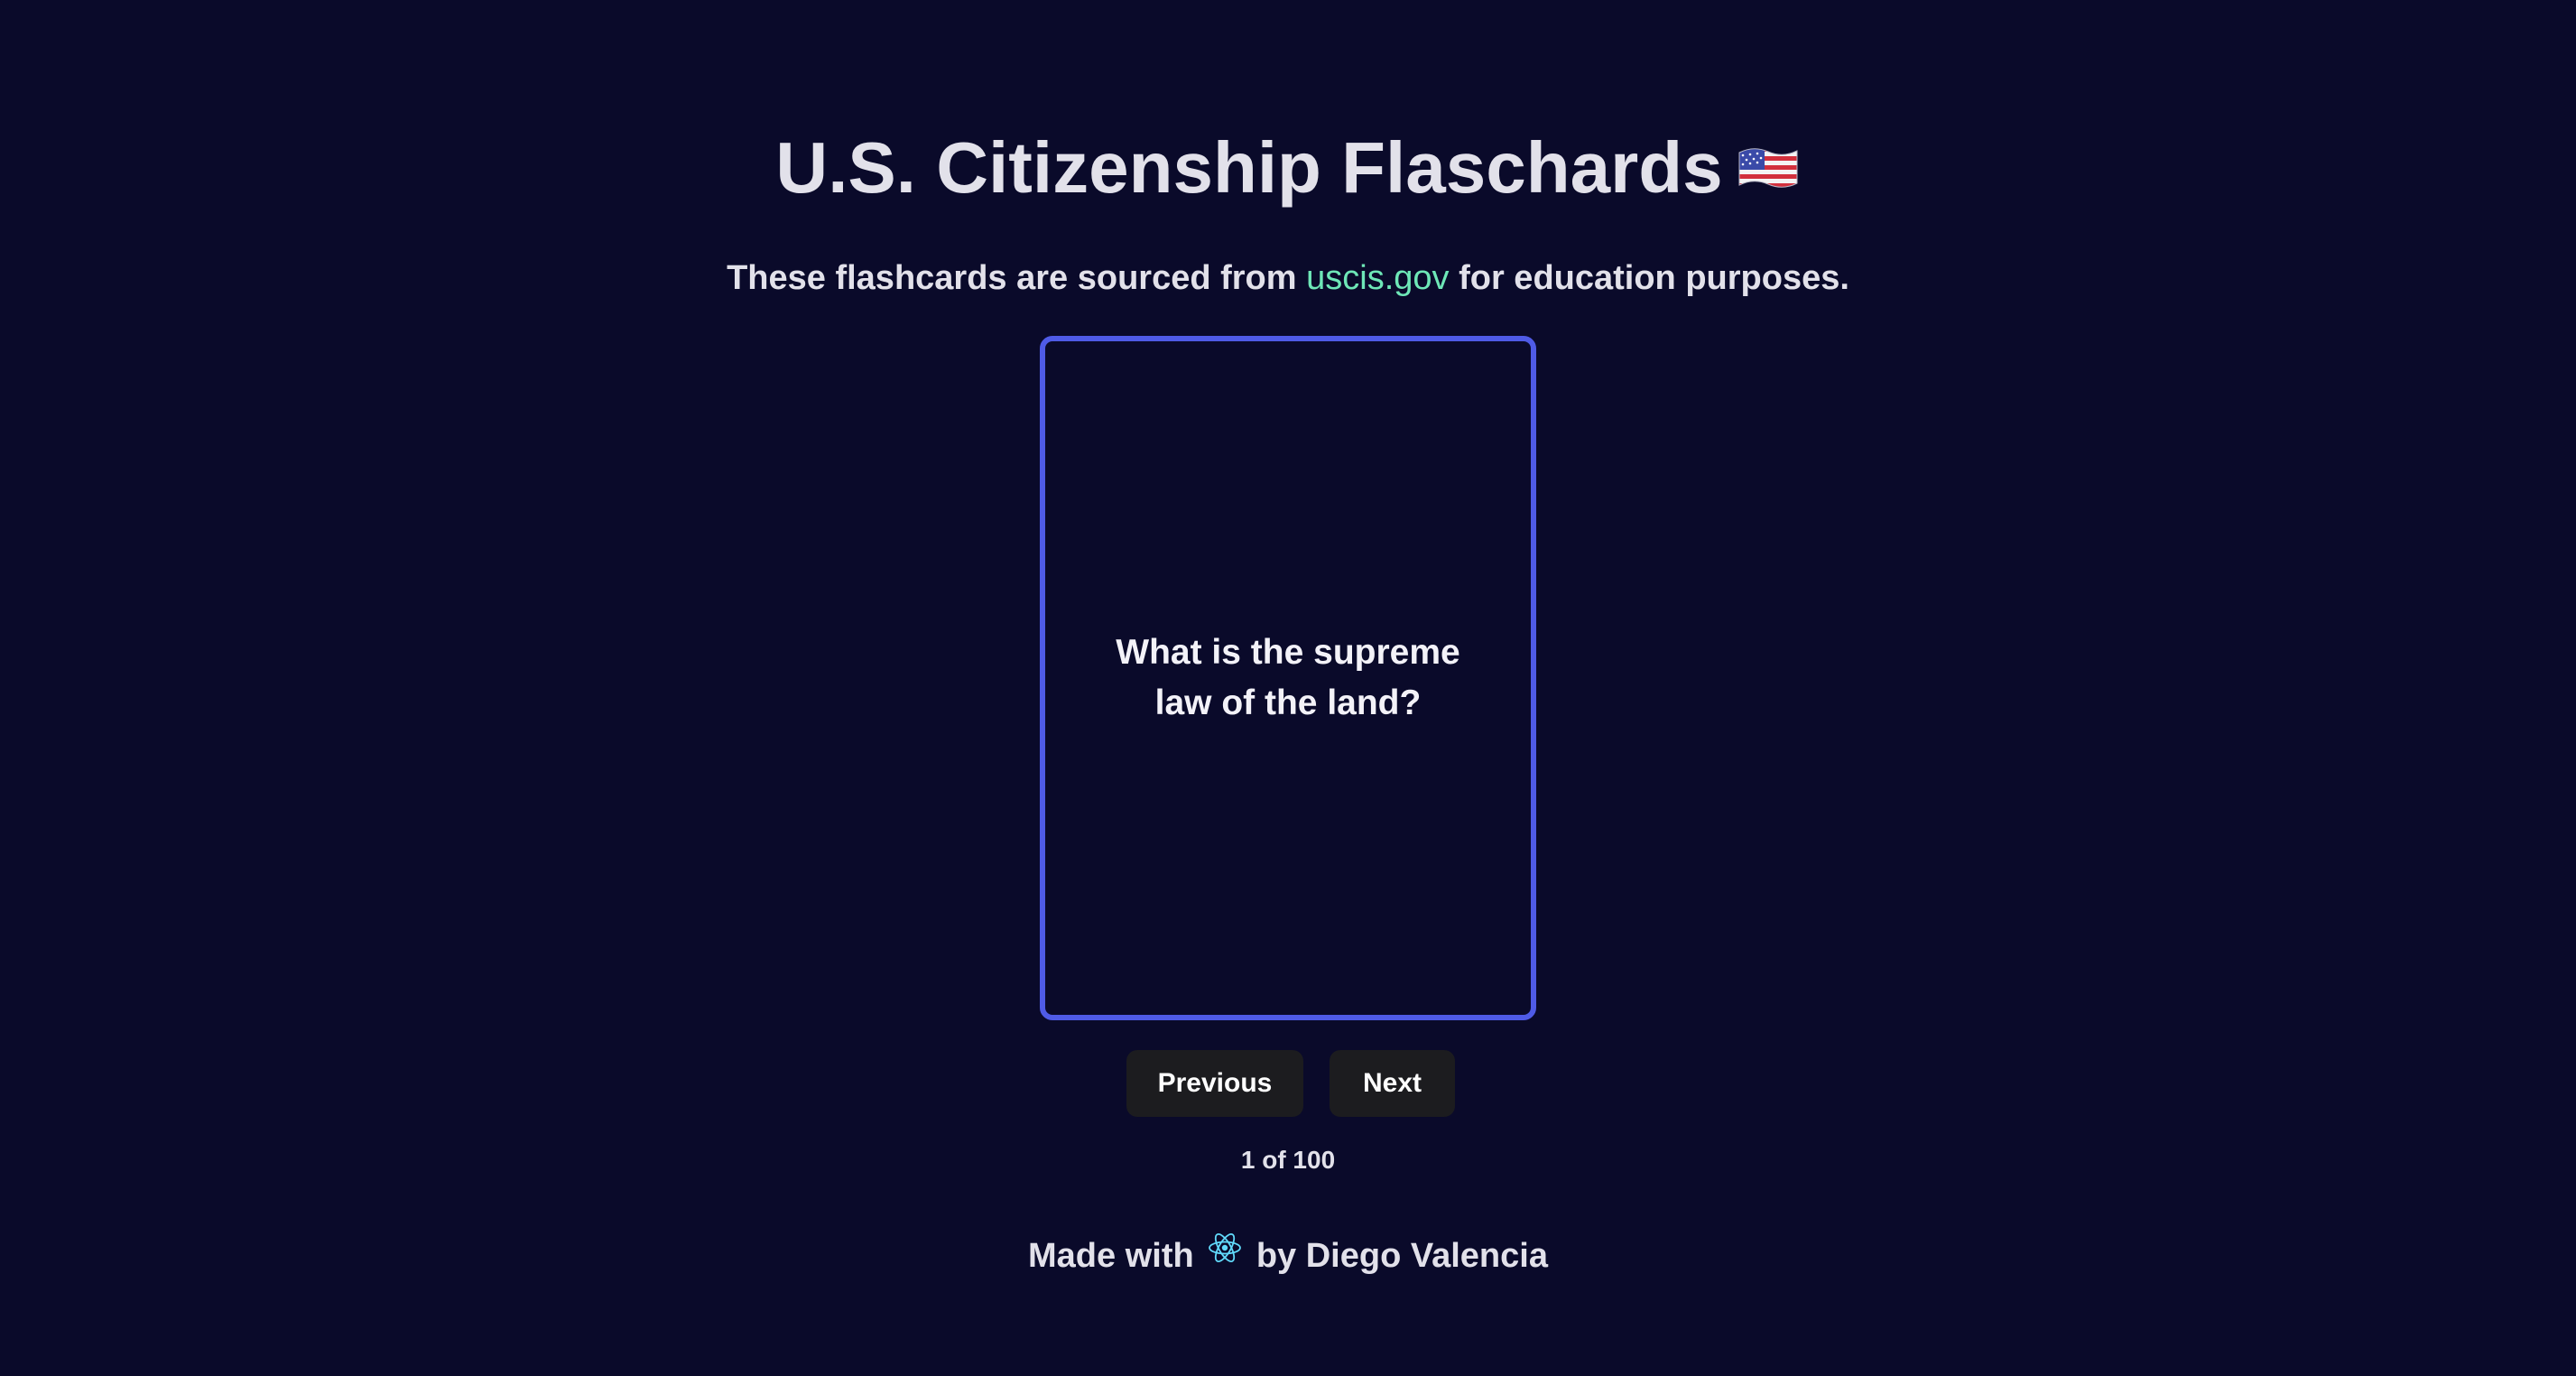 This screenshot has width=2576, height=1376. What do you see at coordinates (1225, 1254) in the screenshot?
I see `react-atom-icon` at bounding box center [1225, 1254].